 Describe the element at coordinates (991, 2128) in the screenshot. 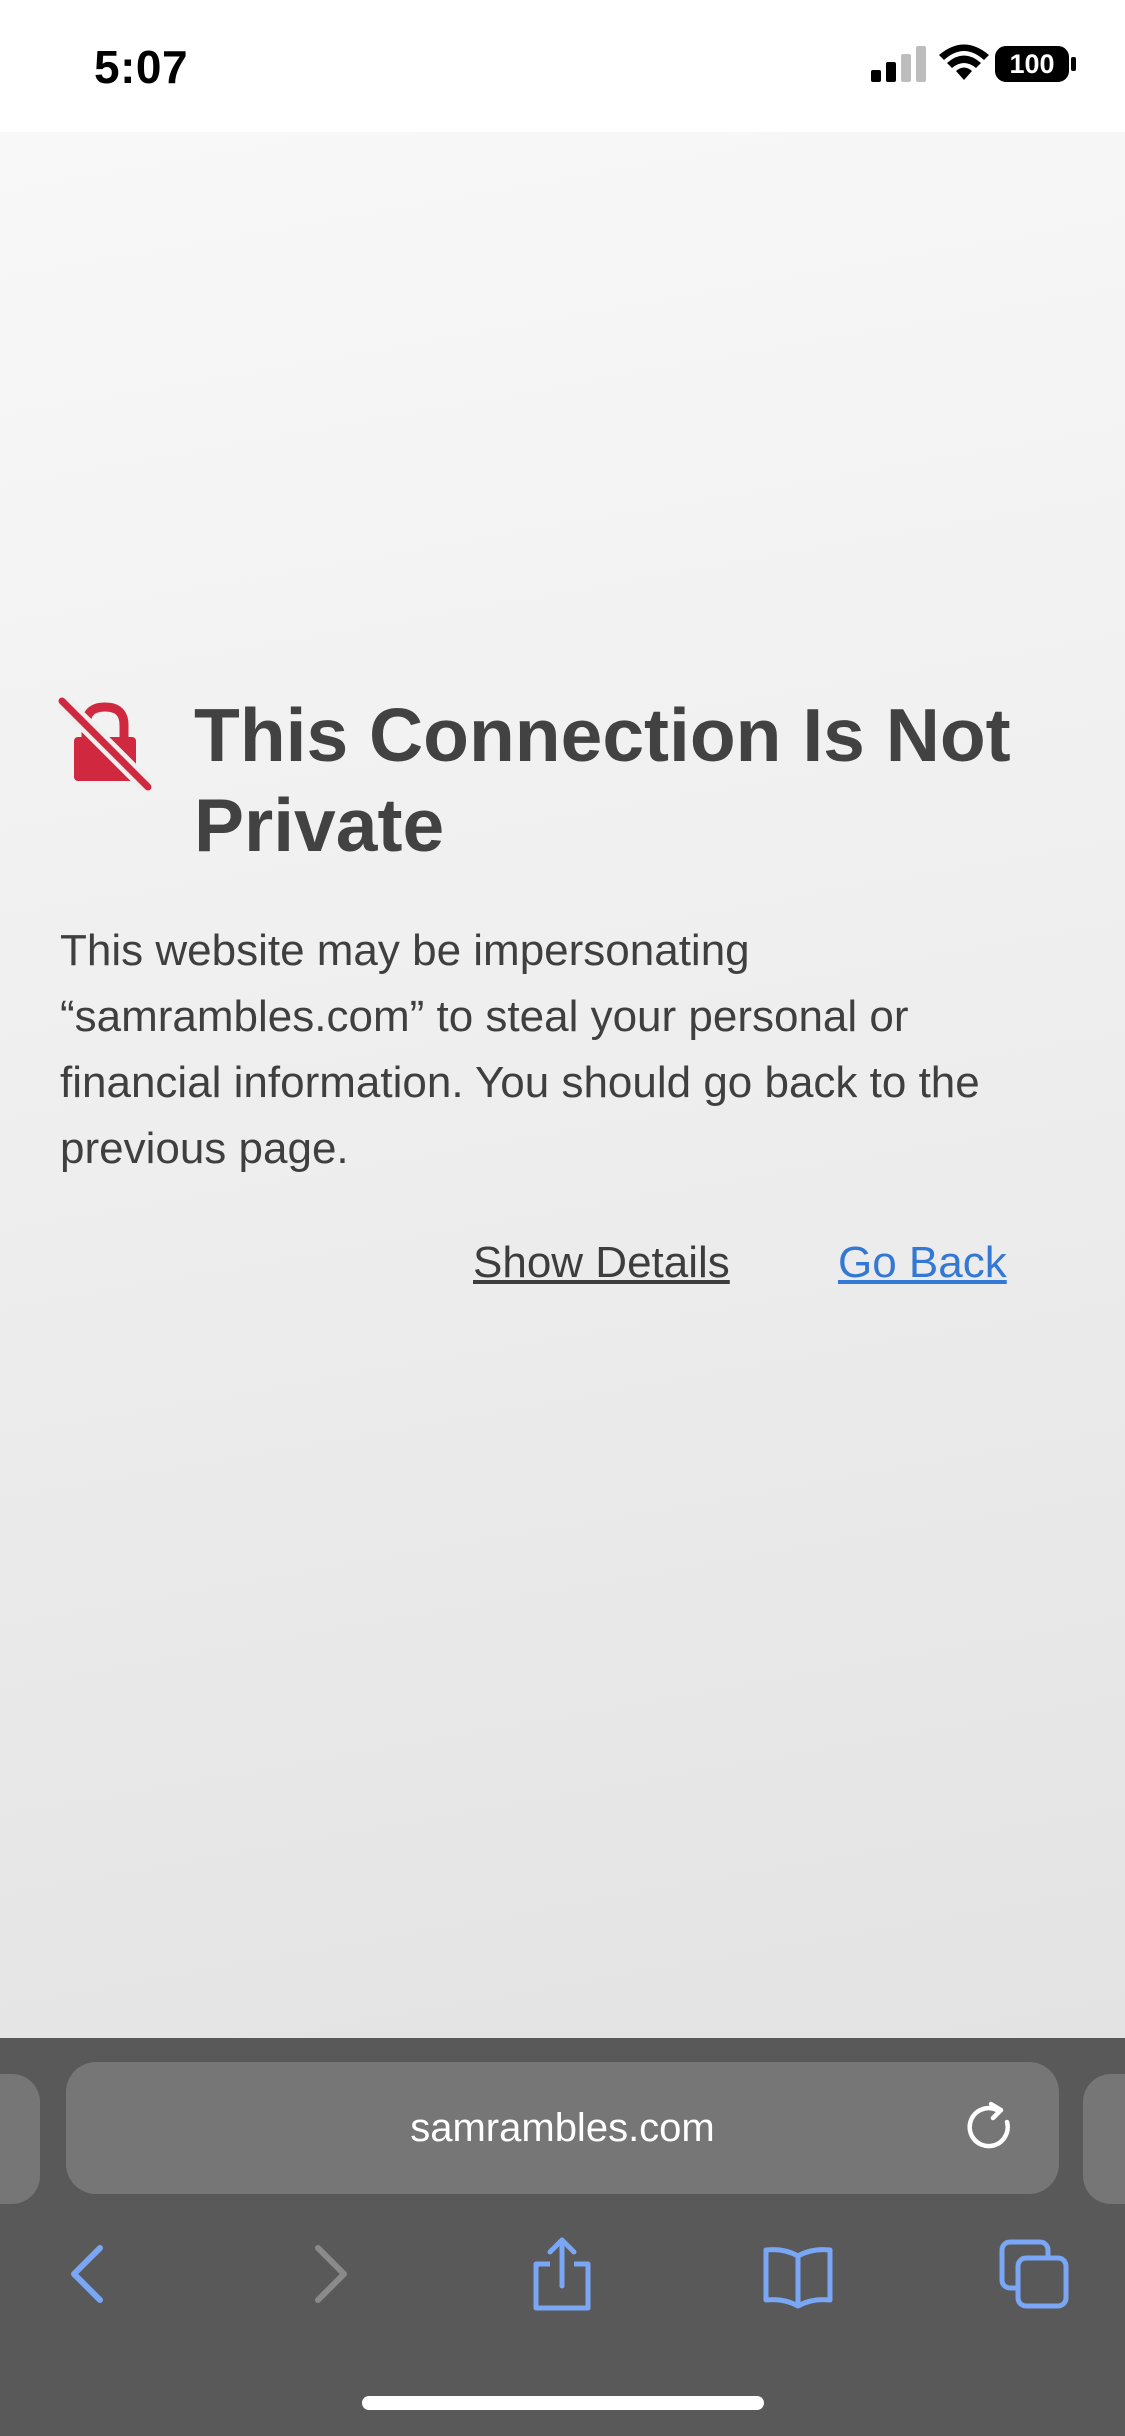

I see `reload-icon` at that location.